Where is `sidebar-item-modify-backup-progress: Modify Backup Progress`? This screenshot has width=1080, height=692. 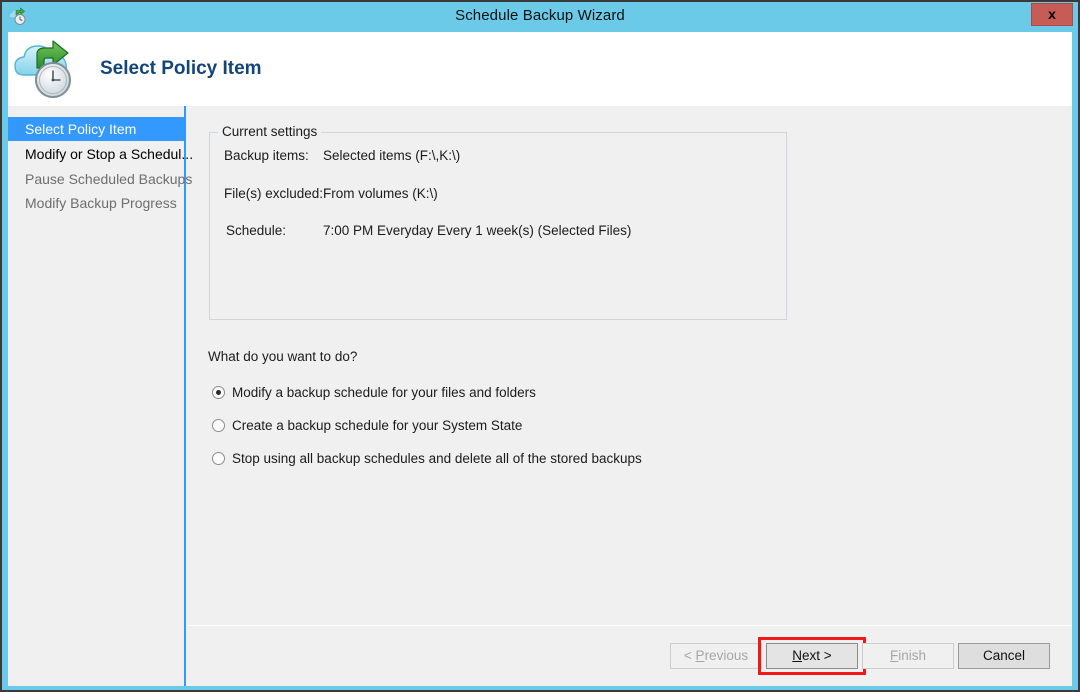
sidebar-item-modify-backup-progress: Modify Backup Progress is located at coordinates (101, 203).